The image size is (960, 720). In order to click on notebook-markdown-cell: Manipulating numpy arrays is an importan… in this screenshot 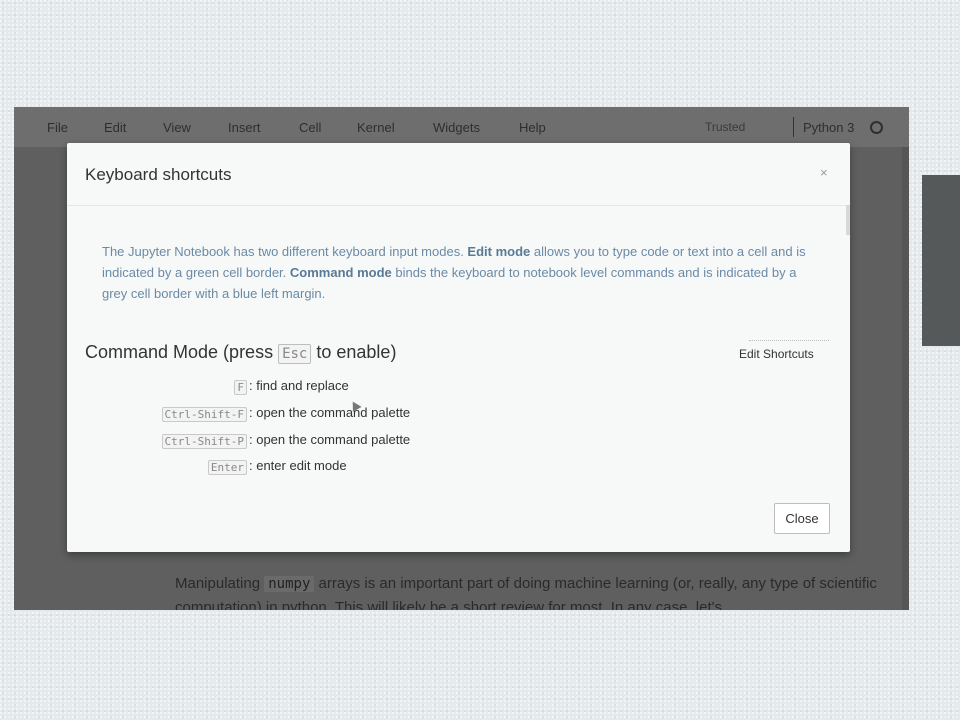, I will do `click(535, 591)`.